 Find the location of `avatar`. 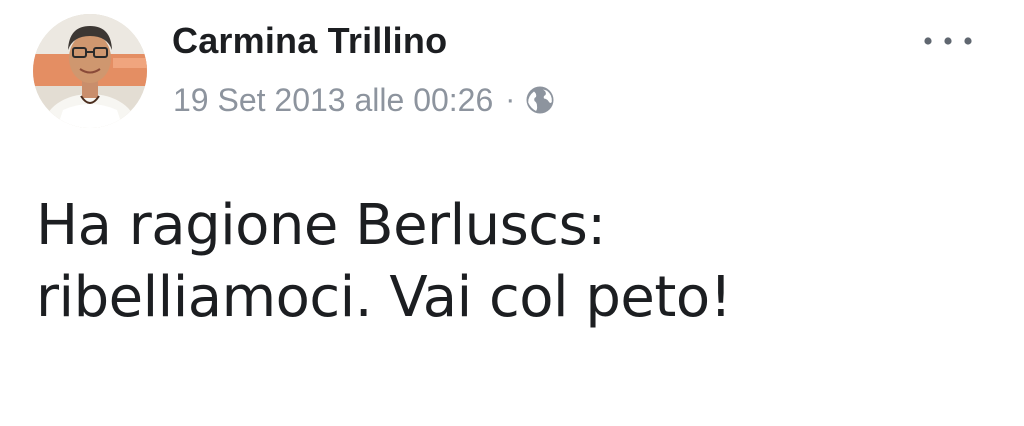

avatar is located at coordinates (90, 71).